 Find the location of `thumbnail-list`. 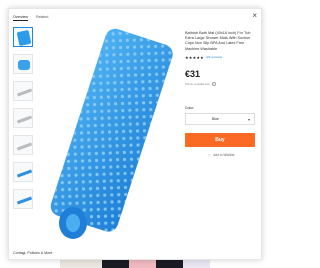

thumbnail-list is located at coordinates (23, 121).